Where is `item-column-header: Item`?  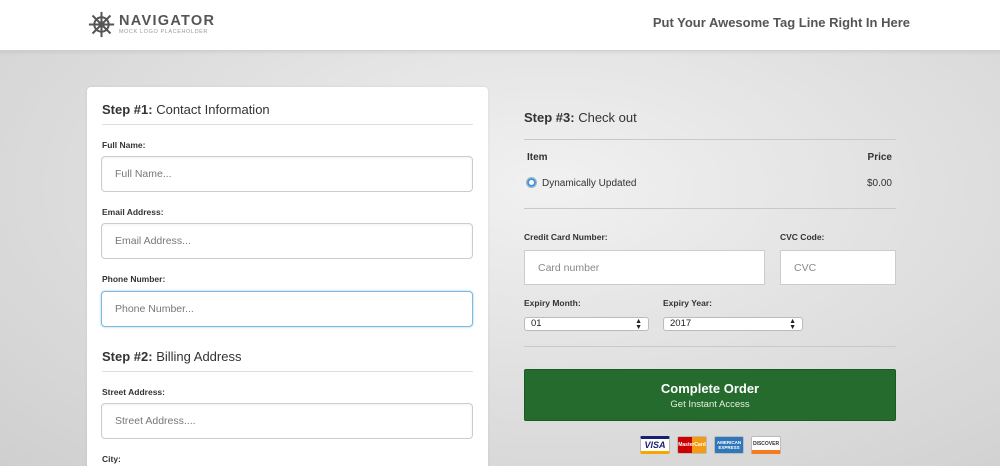 item-column-header: Item is located at coordinates (537, 157).